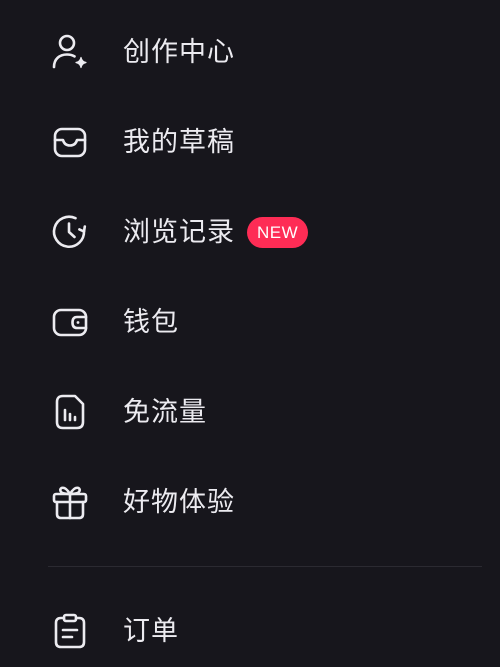 The height and width of the screenshot is (667, 500). What do you see at coordinates (250, 412) in the screenshot?
I see `menu-item-free-data: 免流量` at bounding box center [250, 412].